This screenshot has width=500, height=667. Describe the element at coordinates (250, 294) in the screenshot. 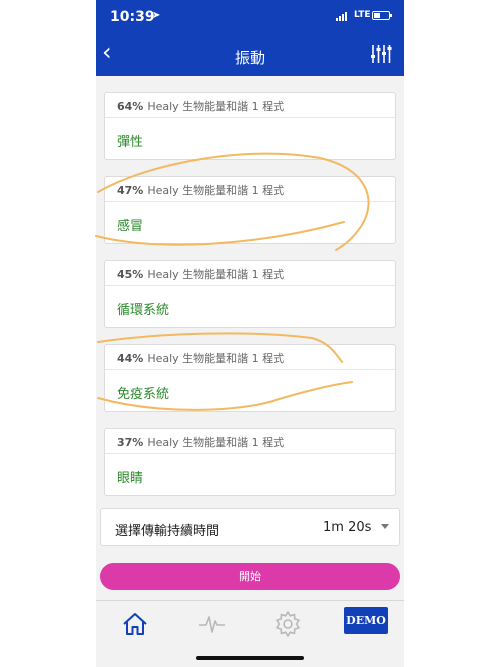

I see `list-item: 45% Healy 生物能量和諧 1 程式 循環系統` at that location.